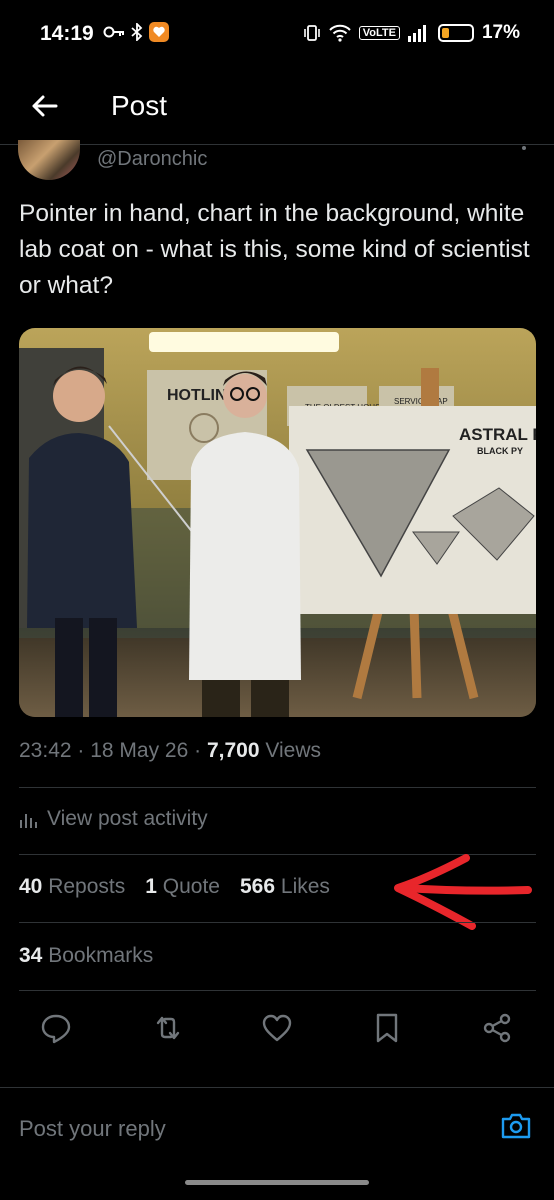  Describe the element at coordinates (233, 750) in the screenshot. I see `views-count: 7,700` at that location.